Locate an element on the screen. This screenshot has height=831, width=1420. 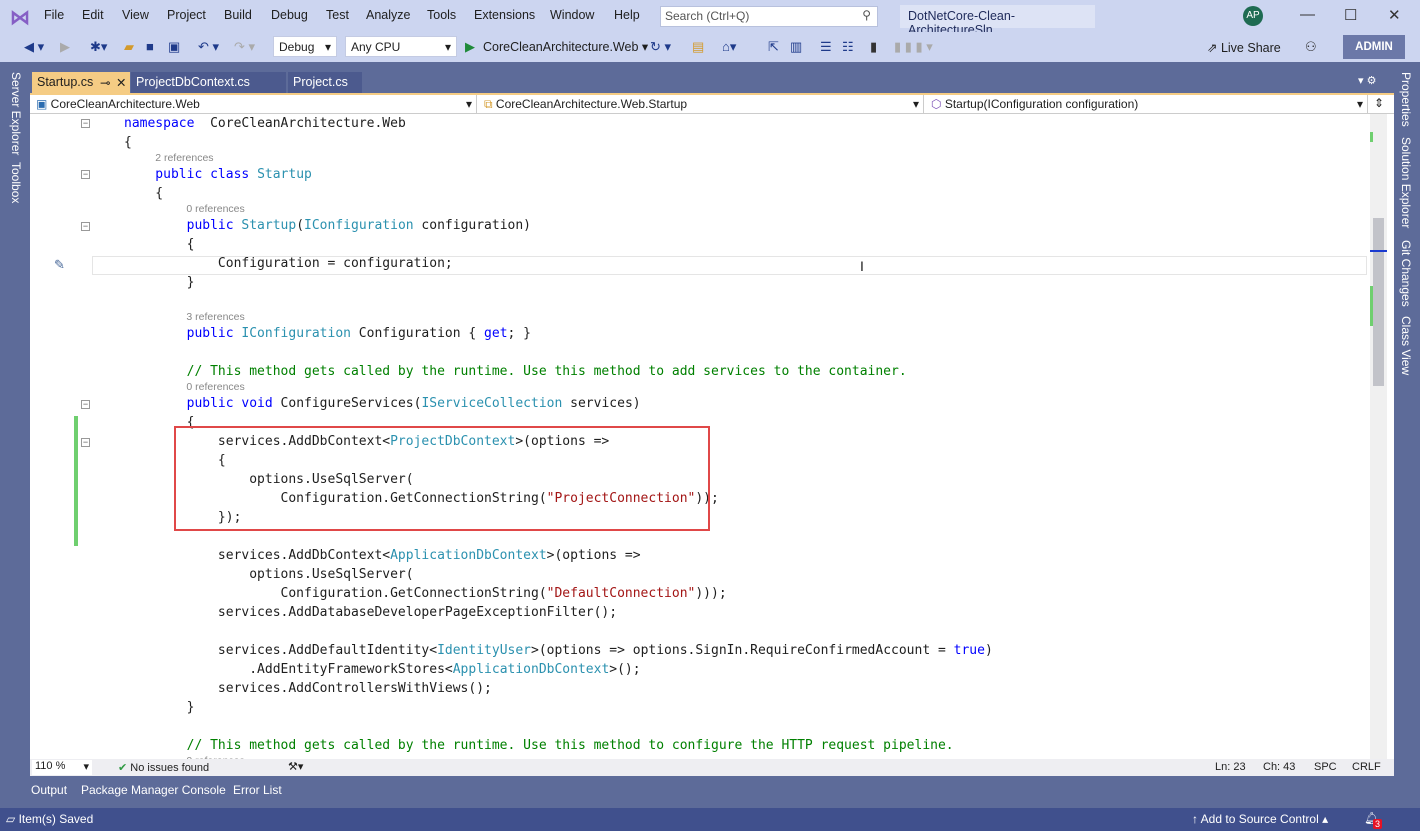
close-tab-icon: ✕ is located at coordinates (121, 82).